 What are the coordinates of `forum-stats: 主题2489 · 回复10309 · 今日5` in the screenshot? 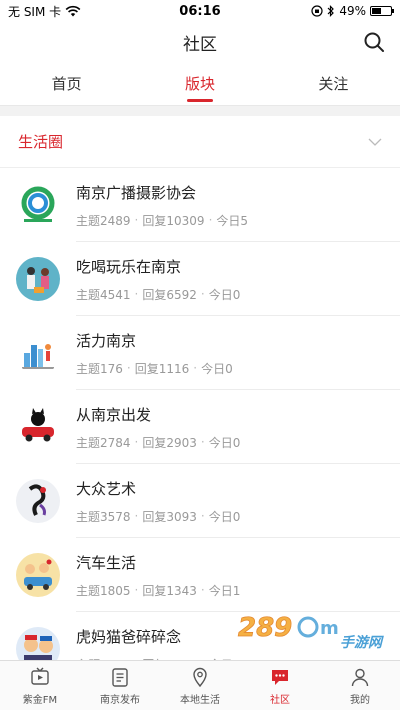 It's located at (162, 220).